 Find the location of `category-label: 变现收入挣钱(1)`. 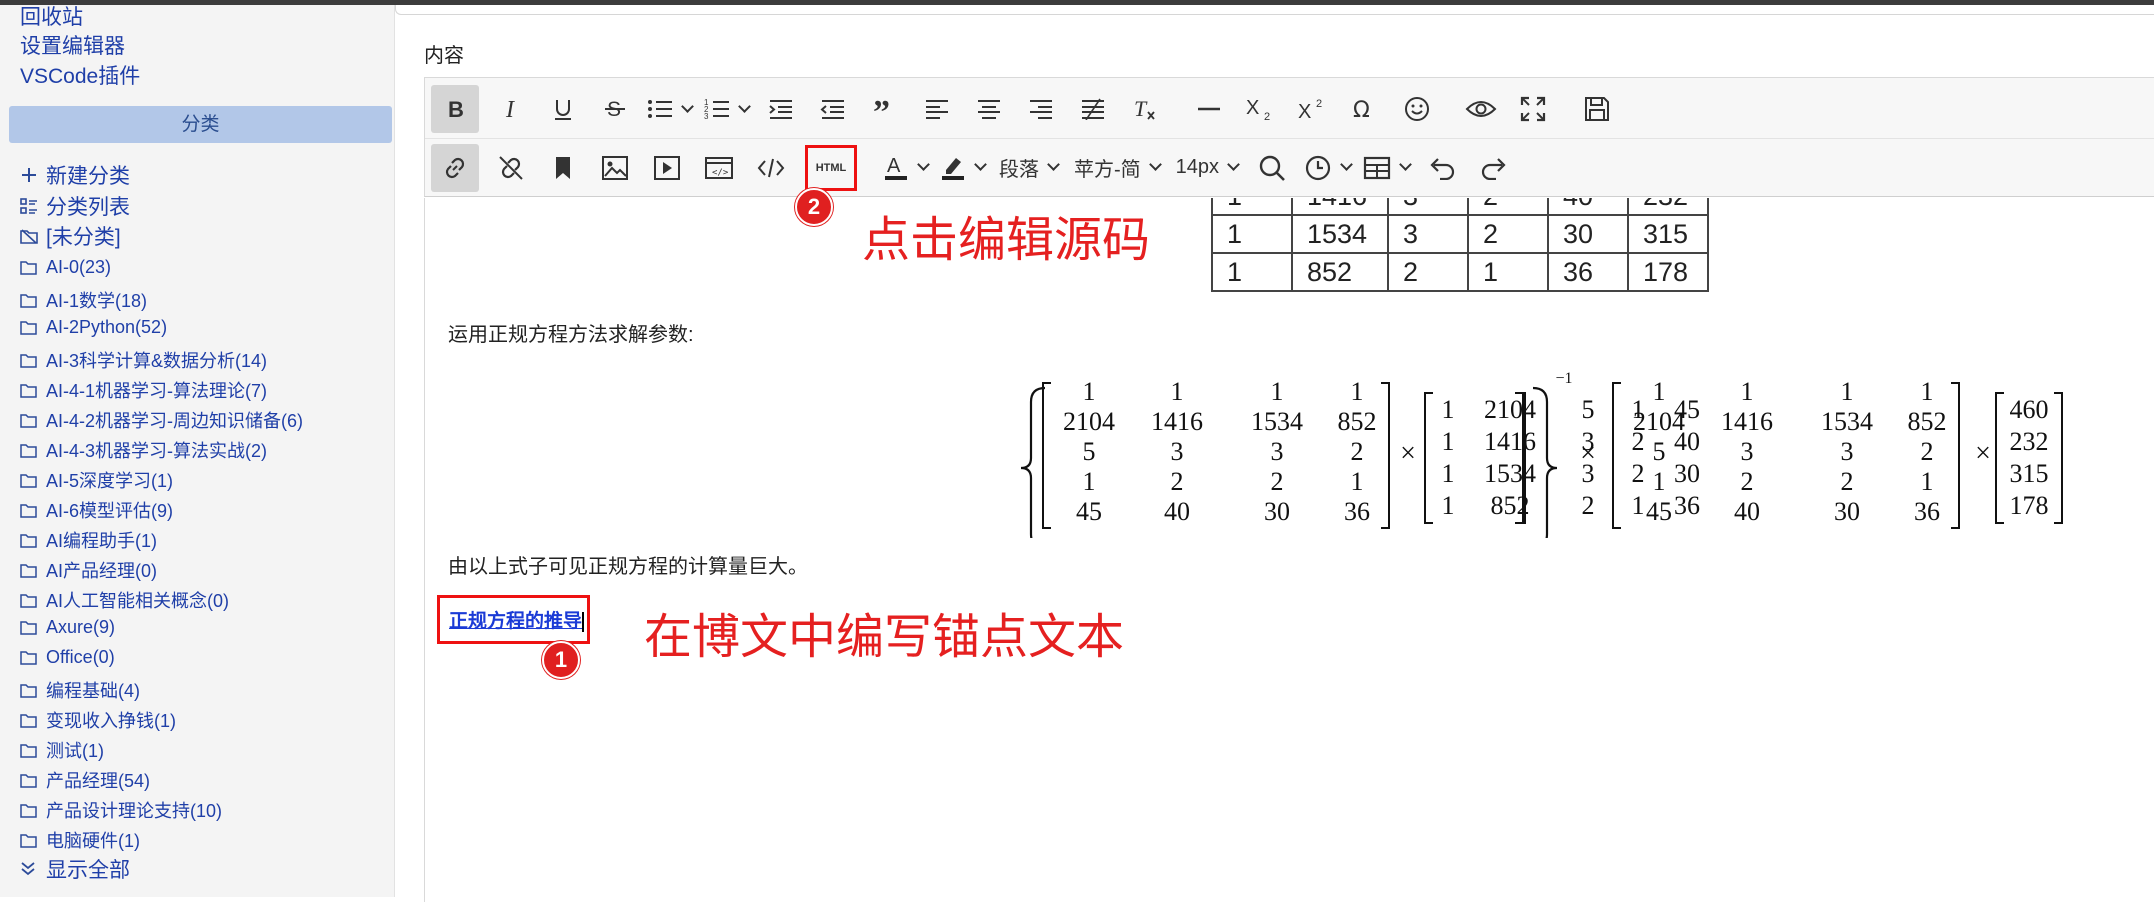

category-label: 变现收入挣钱(1) is located at coordinates (111, 720).